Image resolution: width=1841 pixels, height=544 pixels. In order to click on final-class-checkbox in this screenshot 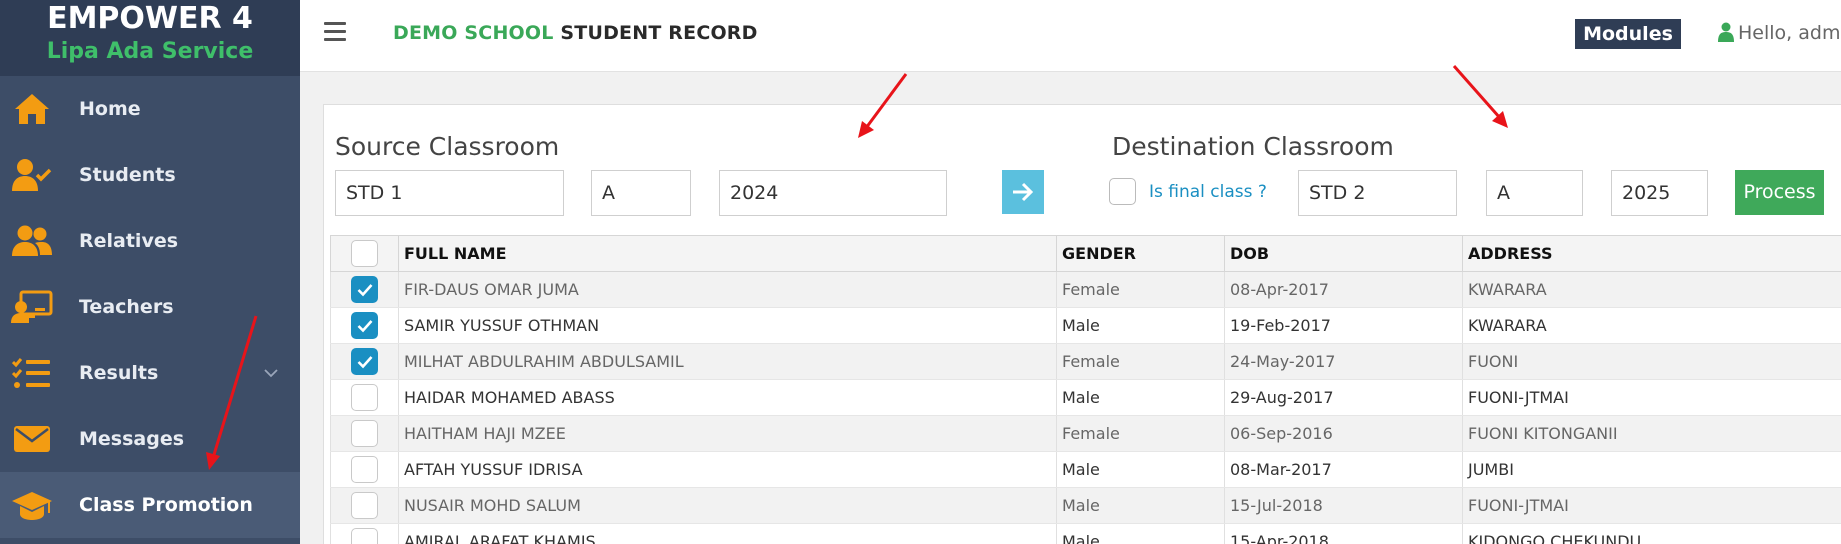, I will do `click(1122, 191)`.